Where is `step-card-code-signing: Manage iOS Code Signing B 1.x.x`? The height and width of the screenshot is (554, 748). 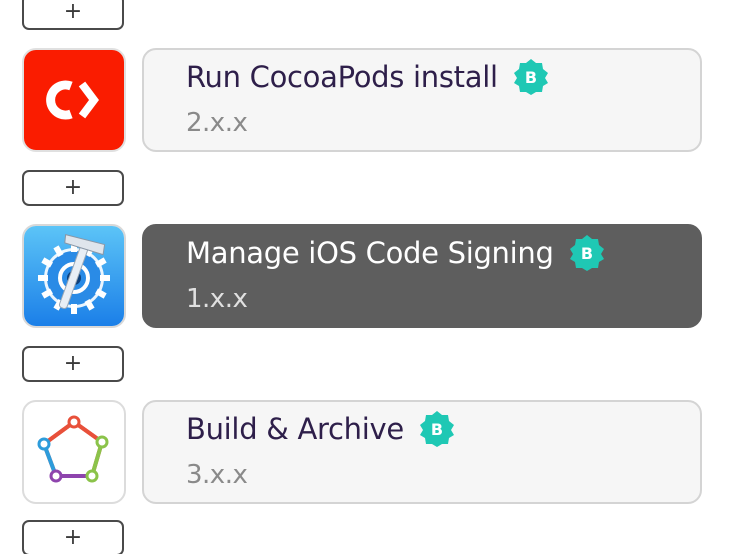 step-card-code-signing: Manage iOS Code Signing B 1.x.x is located at coordinates (422, 276).